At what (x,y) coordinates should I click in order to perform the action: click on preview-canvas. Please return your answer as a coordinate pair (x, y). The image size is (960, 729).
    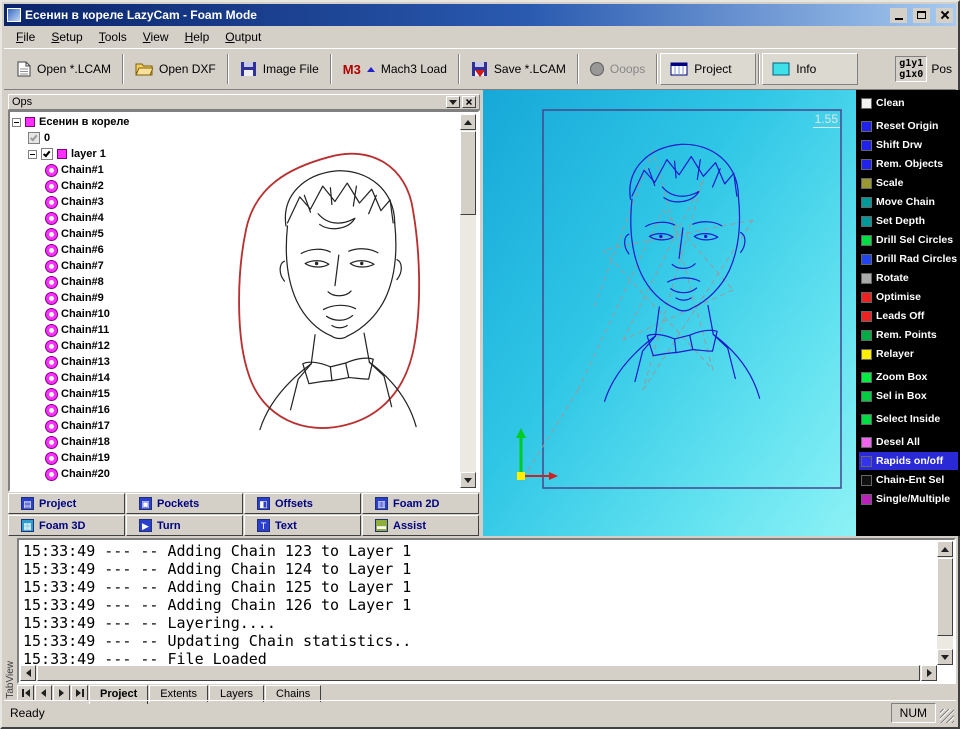
    Looking at the image, I should click on (336, 301).